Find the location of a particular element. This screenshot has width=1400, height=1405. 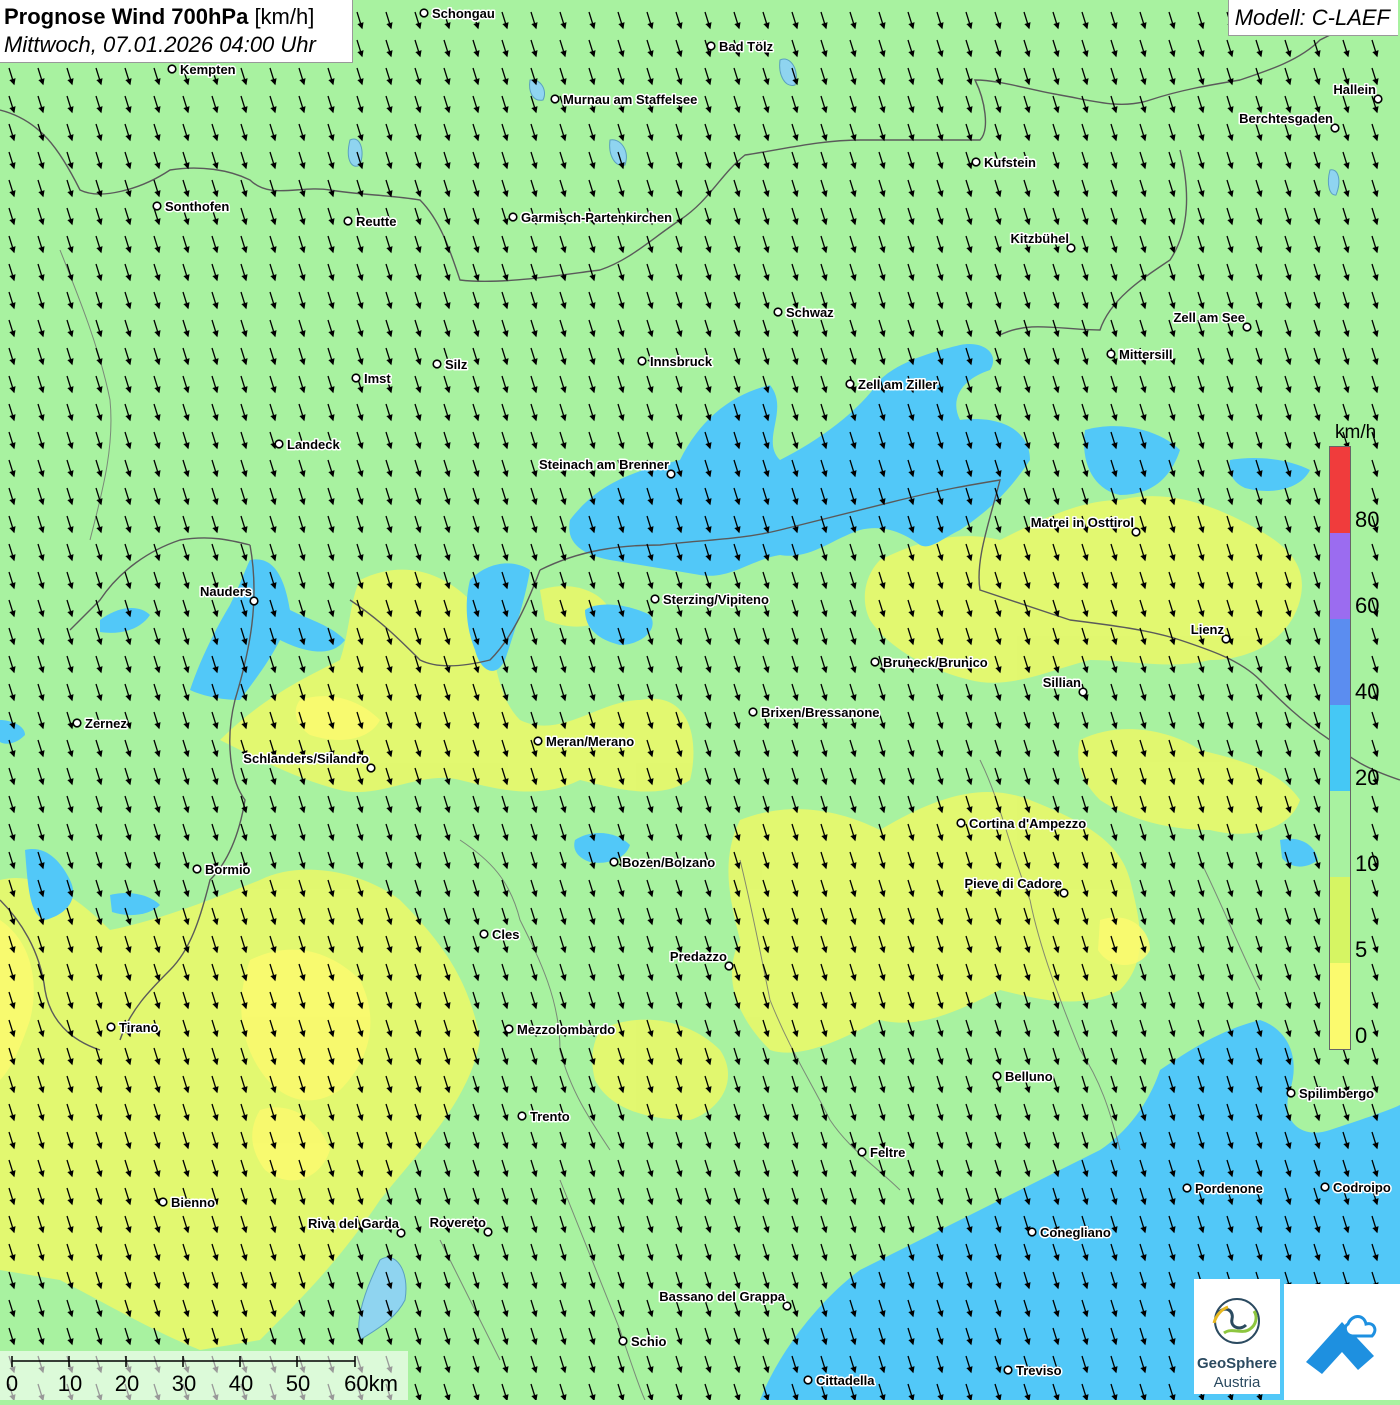

legend-label-5: 5 is located at coordinates (1361, 949).